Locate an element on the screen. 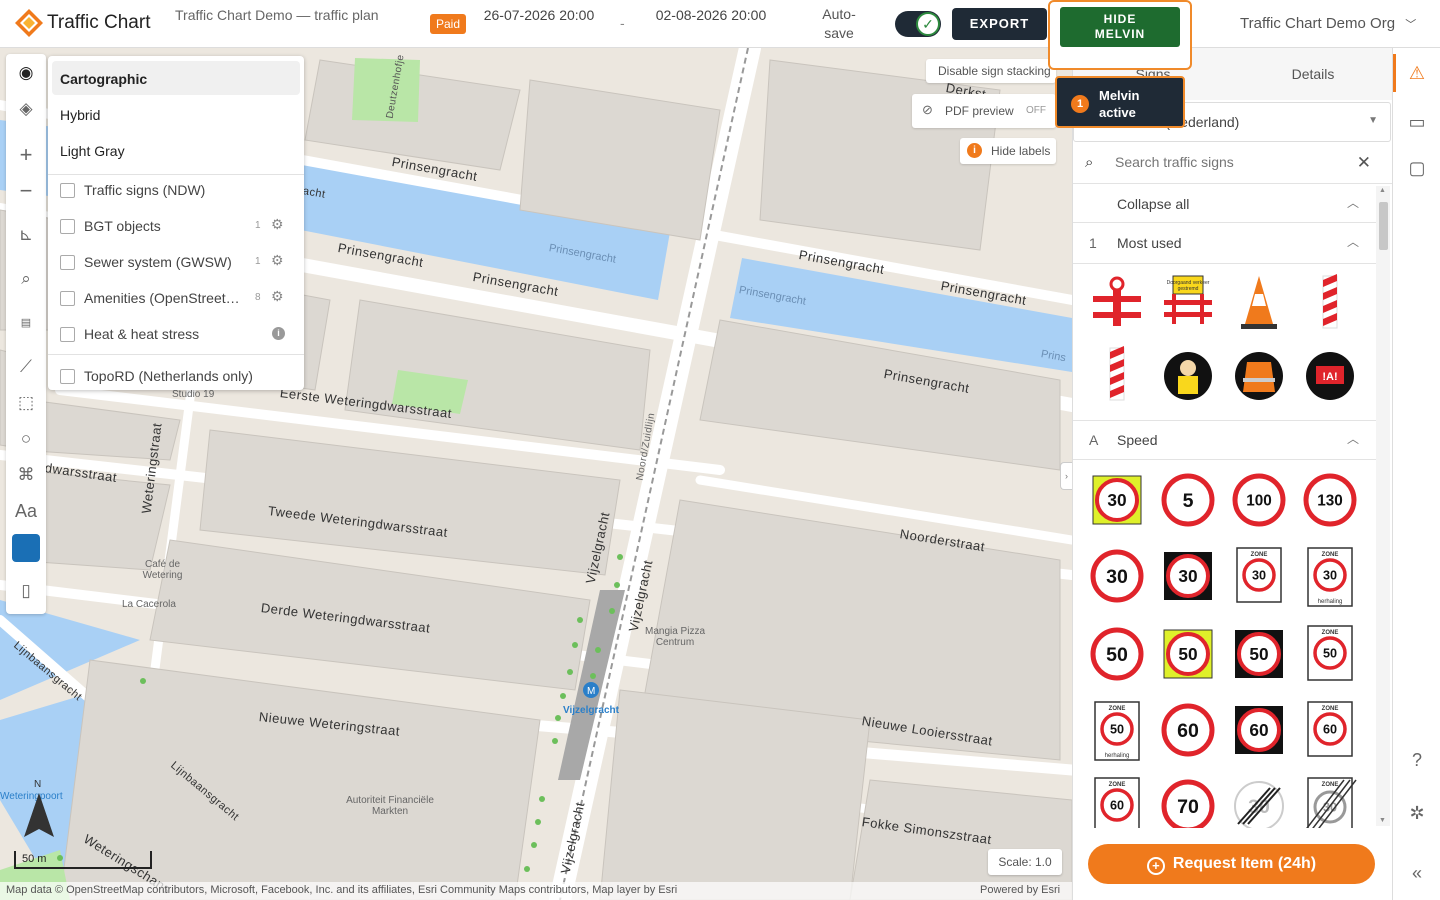 This screenshot has width=1440, height=900. speed-sign-a1-yellow-50: 50 is located at coordinates (1188, 654).